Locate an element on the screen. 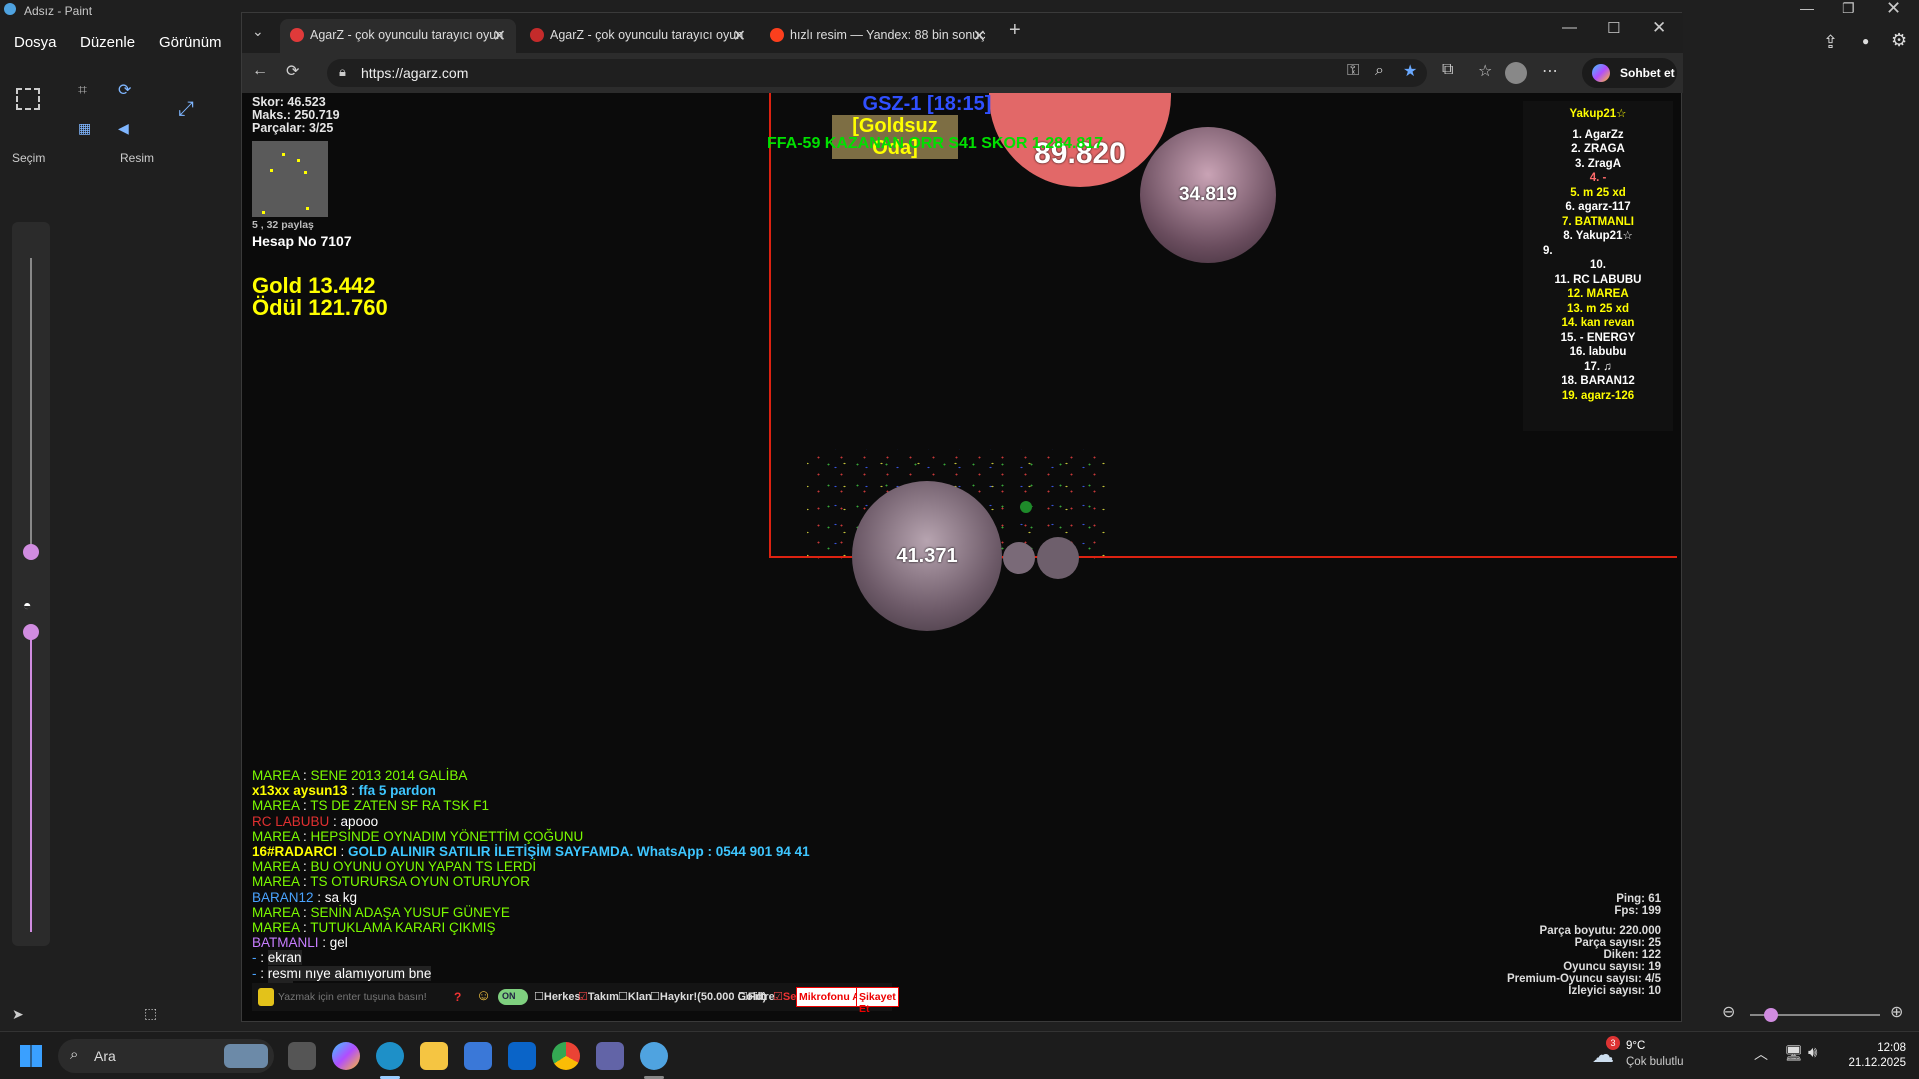 The height and width of the screenshot is (1079, 1919). checkbox-checked-icon: ☑ is located at coordinates (778, 997).